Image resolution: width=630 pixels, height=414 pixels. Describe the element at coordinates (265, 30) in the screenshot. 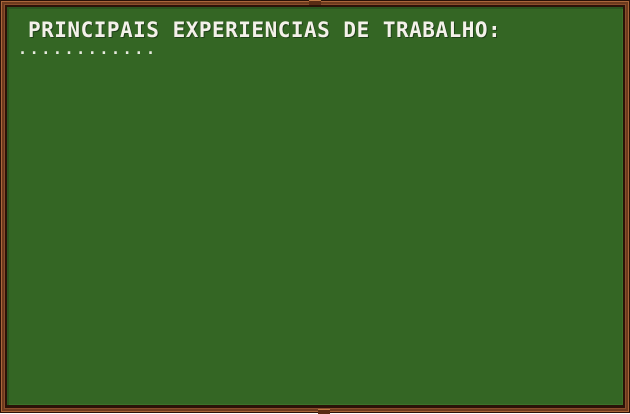

I see `board-title: PRINCIPAIS EXPERIENCIAS DE TRABALHO:` at that location.